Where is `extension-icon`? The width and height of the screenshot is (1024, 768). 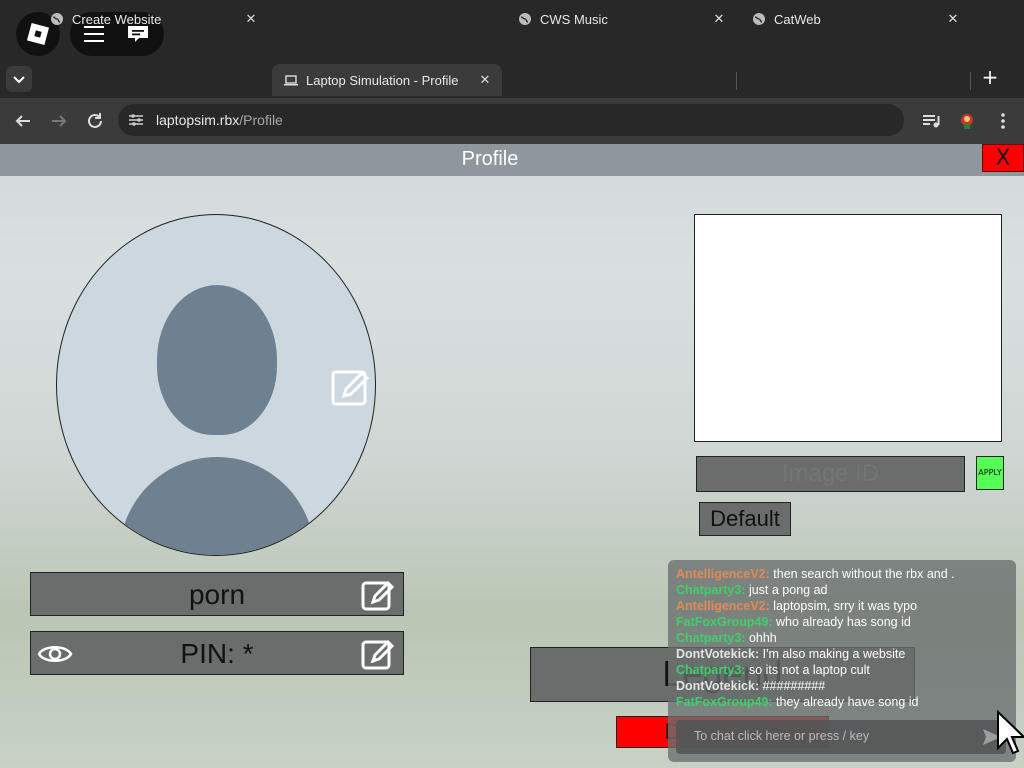
extension-icon is located at coordinates (967, 121).